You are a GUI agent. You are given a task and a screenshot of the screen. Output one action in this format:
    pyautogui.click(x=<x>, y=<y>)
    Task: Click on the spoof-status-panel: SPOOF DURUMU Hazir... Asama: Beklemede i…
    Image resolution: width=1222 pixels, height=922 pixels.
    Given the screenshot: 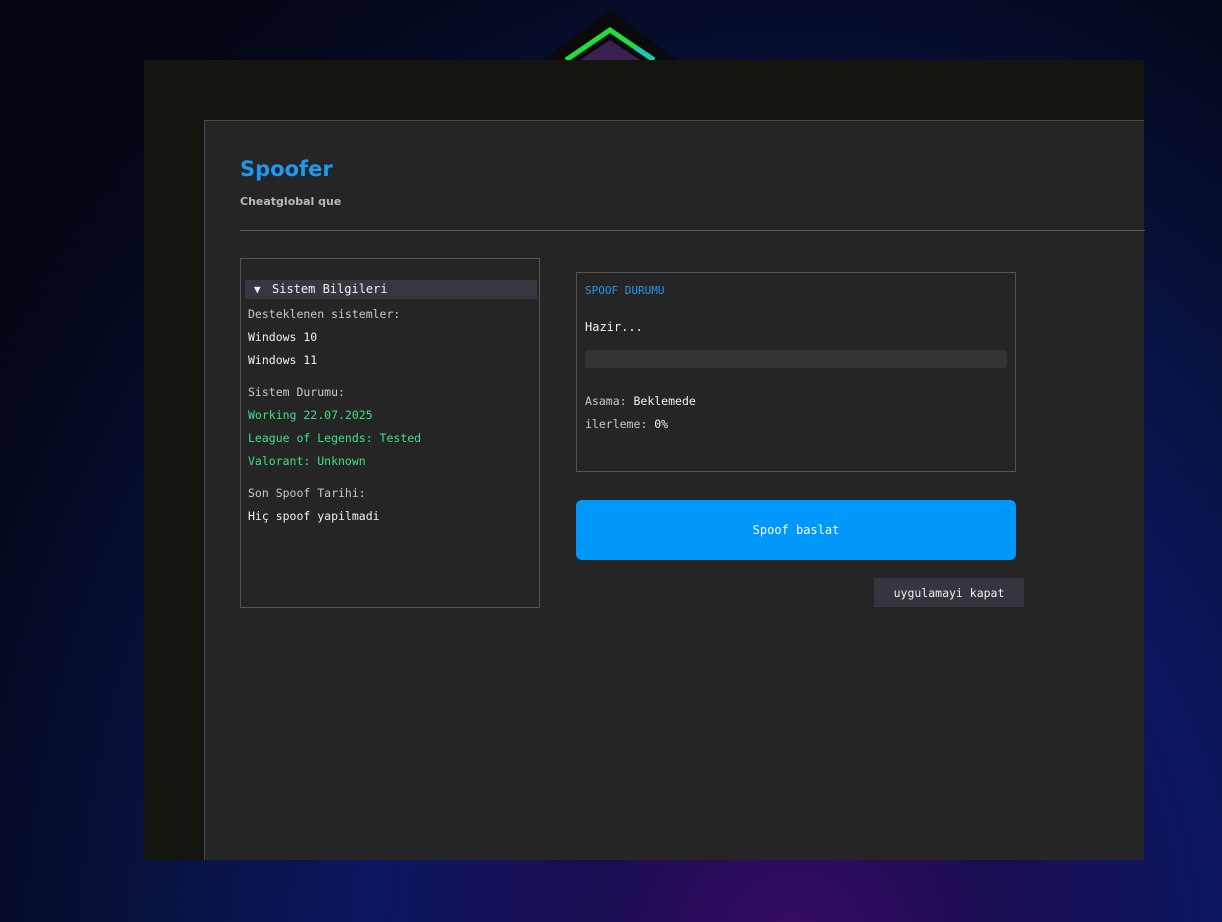 What is the action you would take?
    pyautogui.click(x=796, y=372)
    